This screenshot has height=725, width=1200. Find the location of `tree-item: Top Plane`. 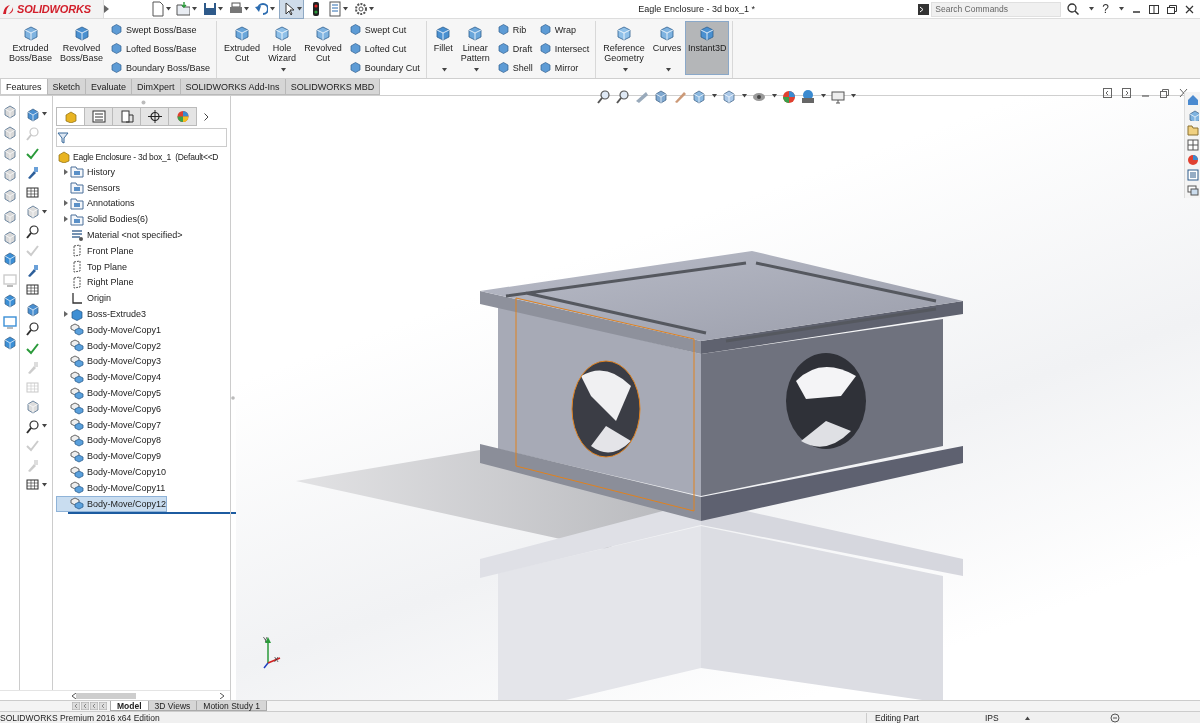

tree-item: Top Plane is located at coordinates (92, 266).